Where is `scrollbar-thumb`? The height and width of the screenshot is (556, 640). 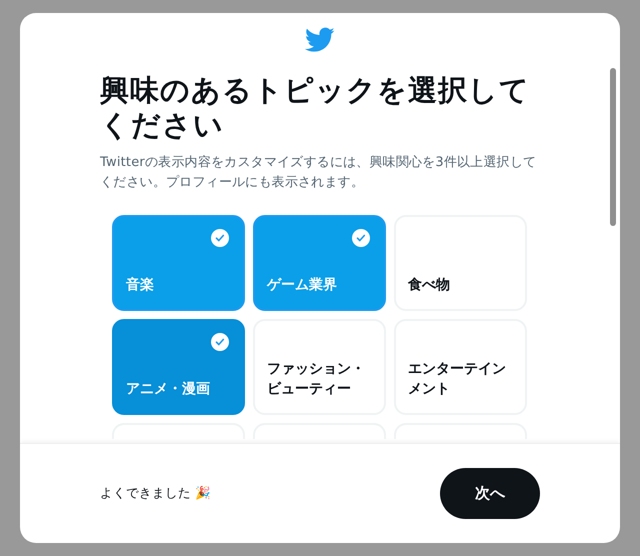
scrollbar-thumb is located at coordinates (613, 147).